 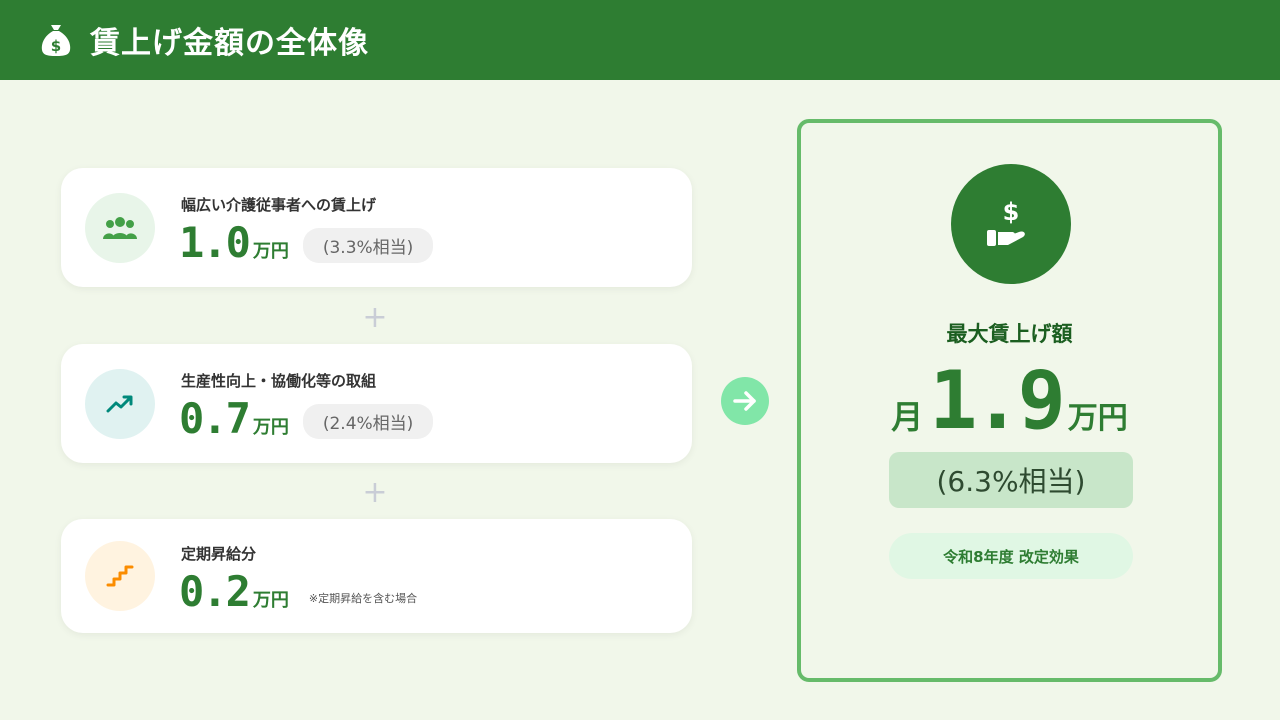 I want to click on effect-badge: 令和8年度 改定効果, so click(x=1011, y=556).